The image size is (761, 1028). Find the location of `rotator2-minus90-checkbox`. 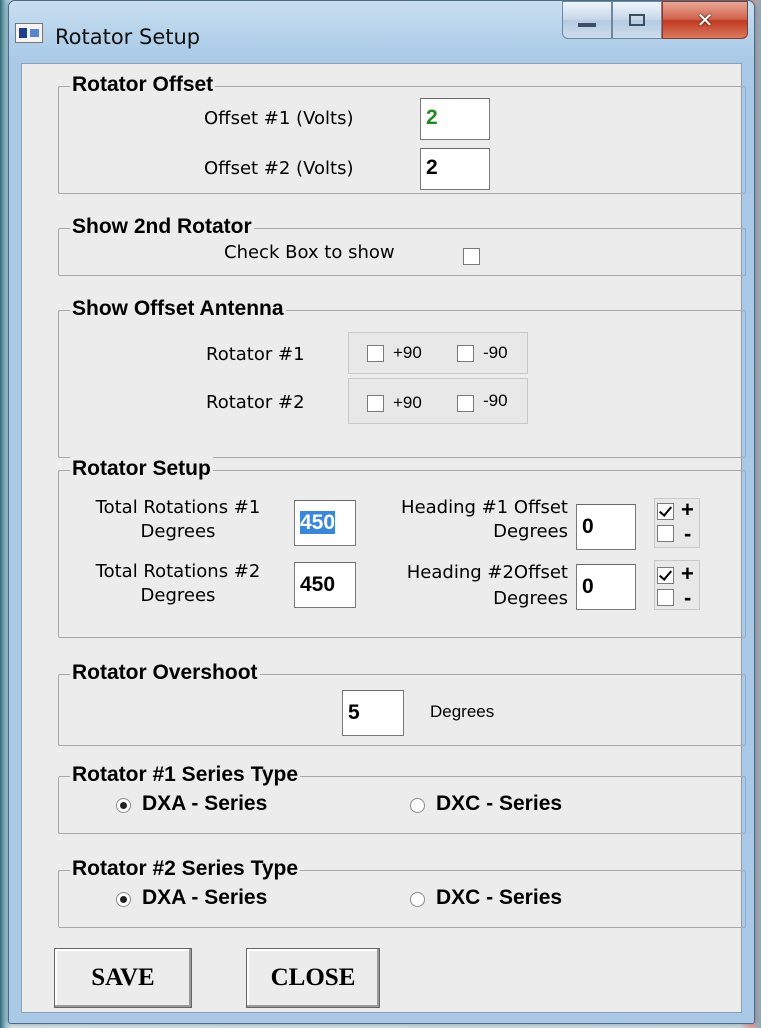

rotator2-minus90-checkbox is located at coordinates (465, 403).